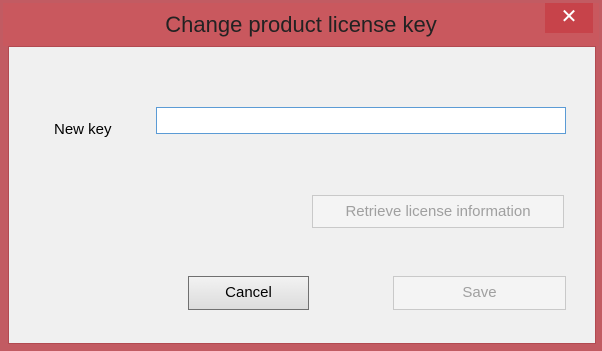 The width and height of the screenshot is (602, 351). I want to click on close-icon: ✕, so click(569, 17).